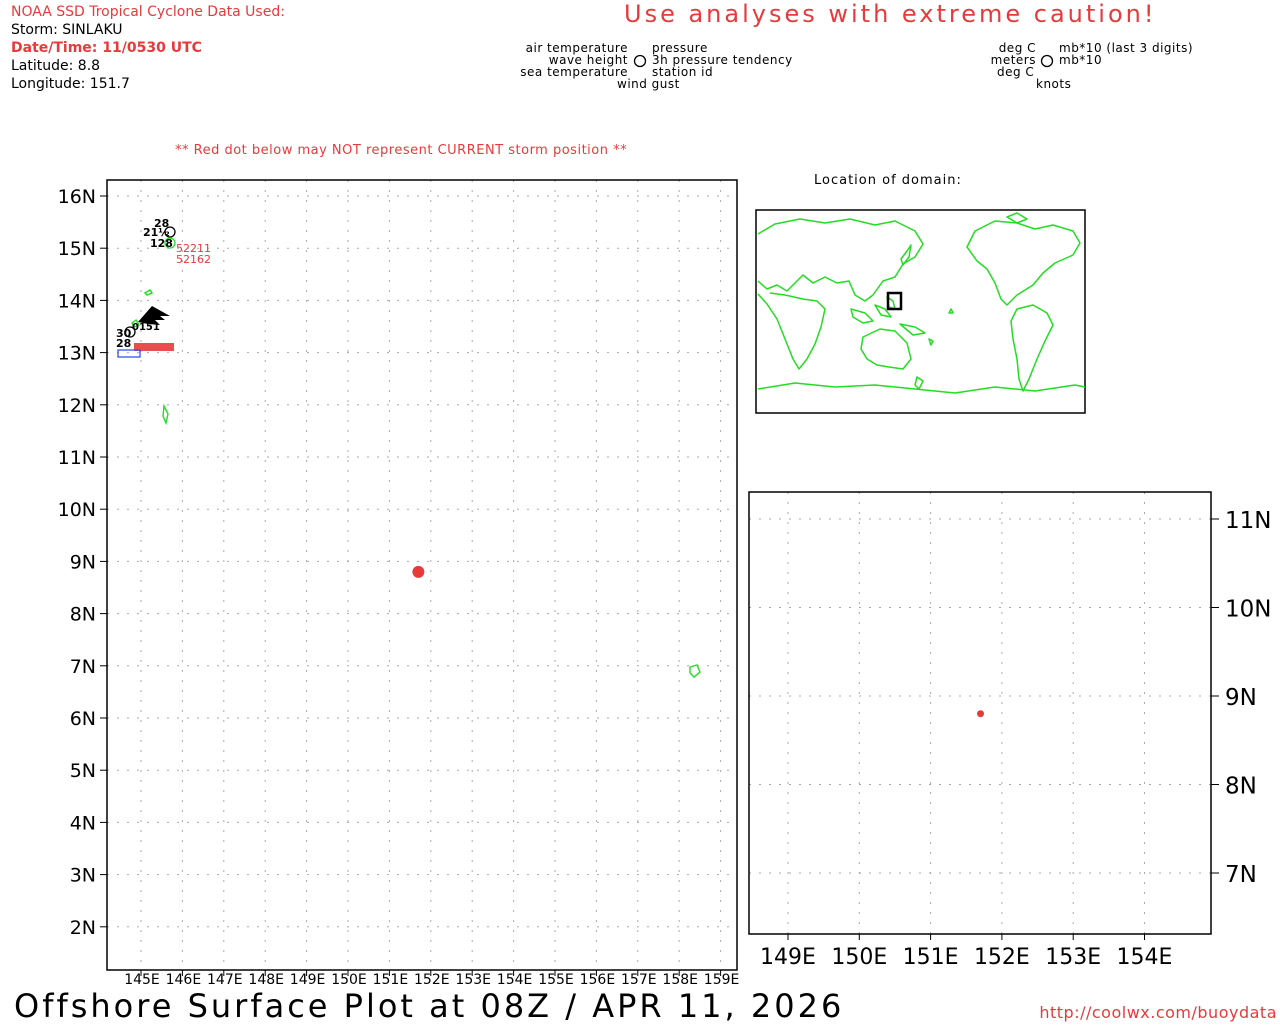 This screenshot has width=1280, height=1025. Describe the element at coordinates (56, 66) in the screenshot. I see `storm-latitude: Latitude: 8.8` at that location.